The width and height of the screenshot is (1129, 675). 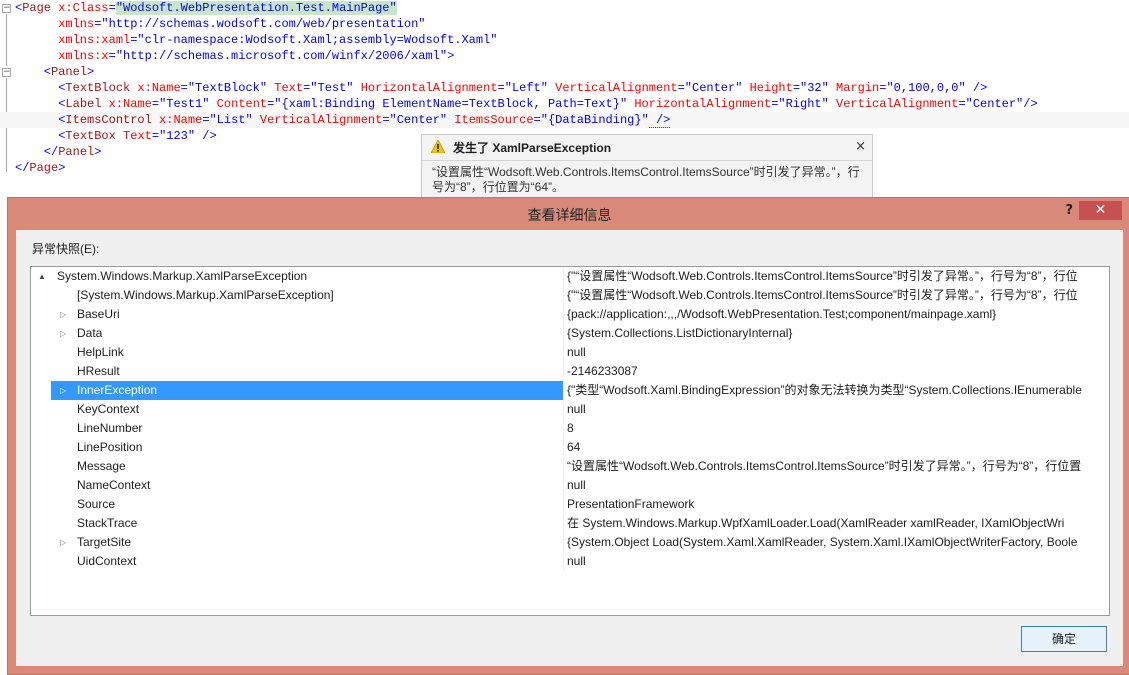 What do you see at coordinates (574, 447) in the screenshot?
I see `property-value: 64` at bounding box center [574, 447].